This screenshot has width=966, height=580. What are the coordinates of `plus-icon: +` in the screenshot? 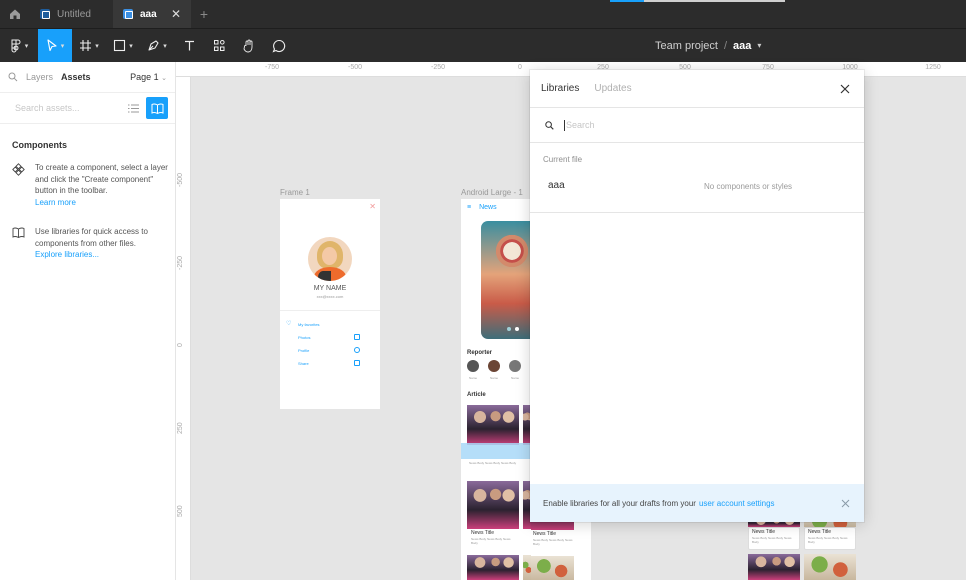 It's located at (204, 14).